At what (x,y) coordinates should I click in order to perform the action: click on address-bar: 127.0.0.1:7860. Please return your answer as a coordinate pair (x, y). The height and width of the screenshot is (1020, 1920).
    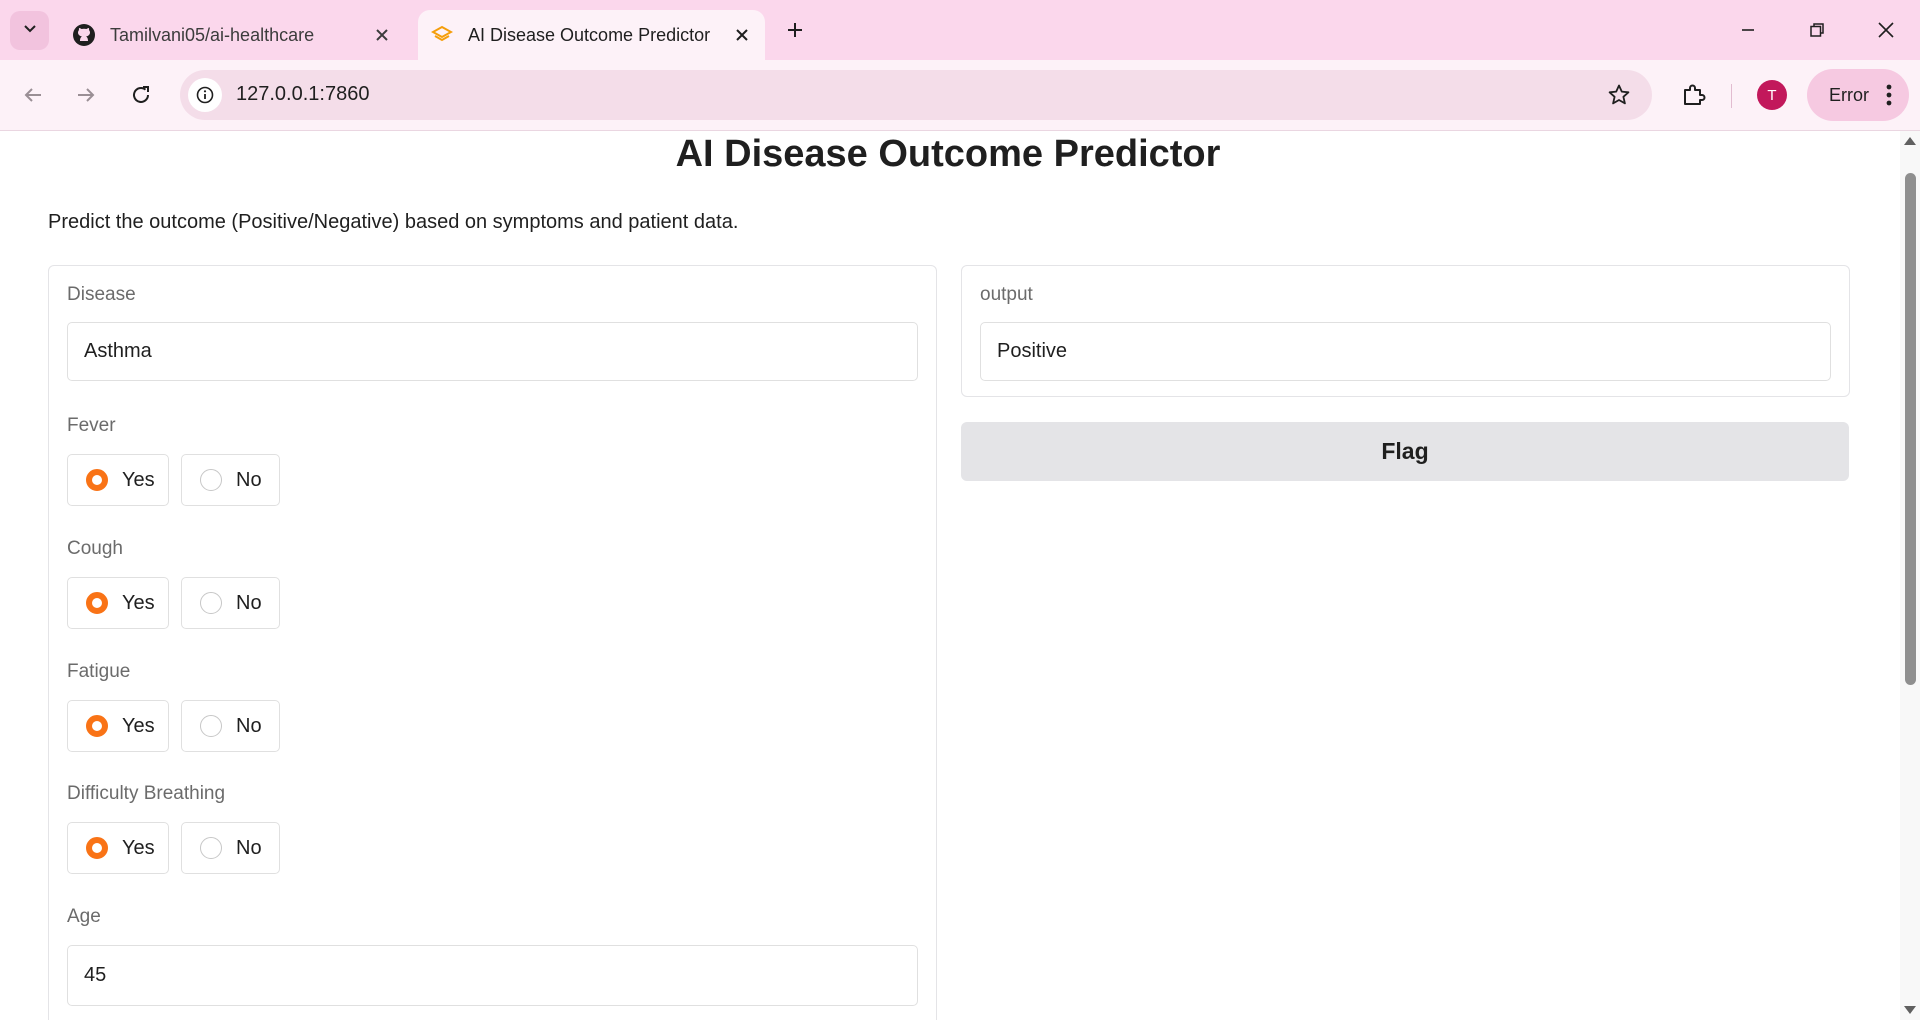
    Looking at the image, I should click on (916, 95).